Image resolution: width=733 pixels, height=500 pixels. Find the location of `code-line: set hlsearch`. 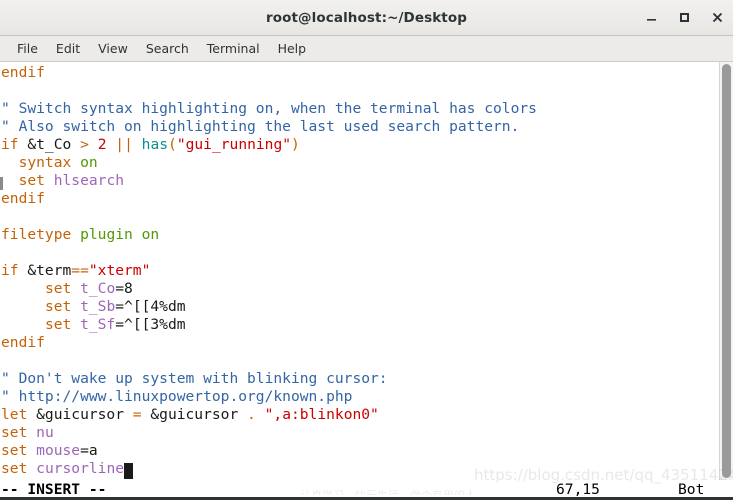

code-line: set hlsearch is located at coordinates (360, 181).